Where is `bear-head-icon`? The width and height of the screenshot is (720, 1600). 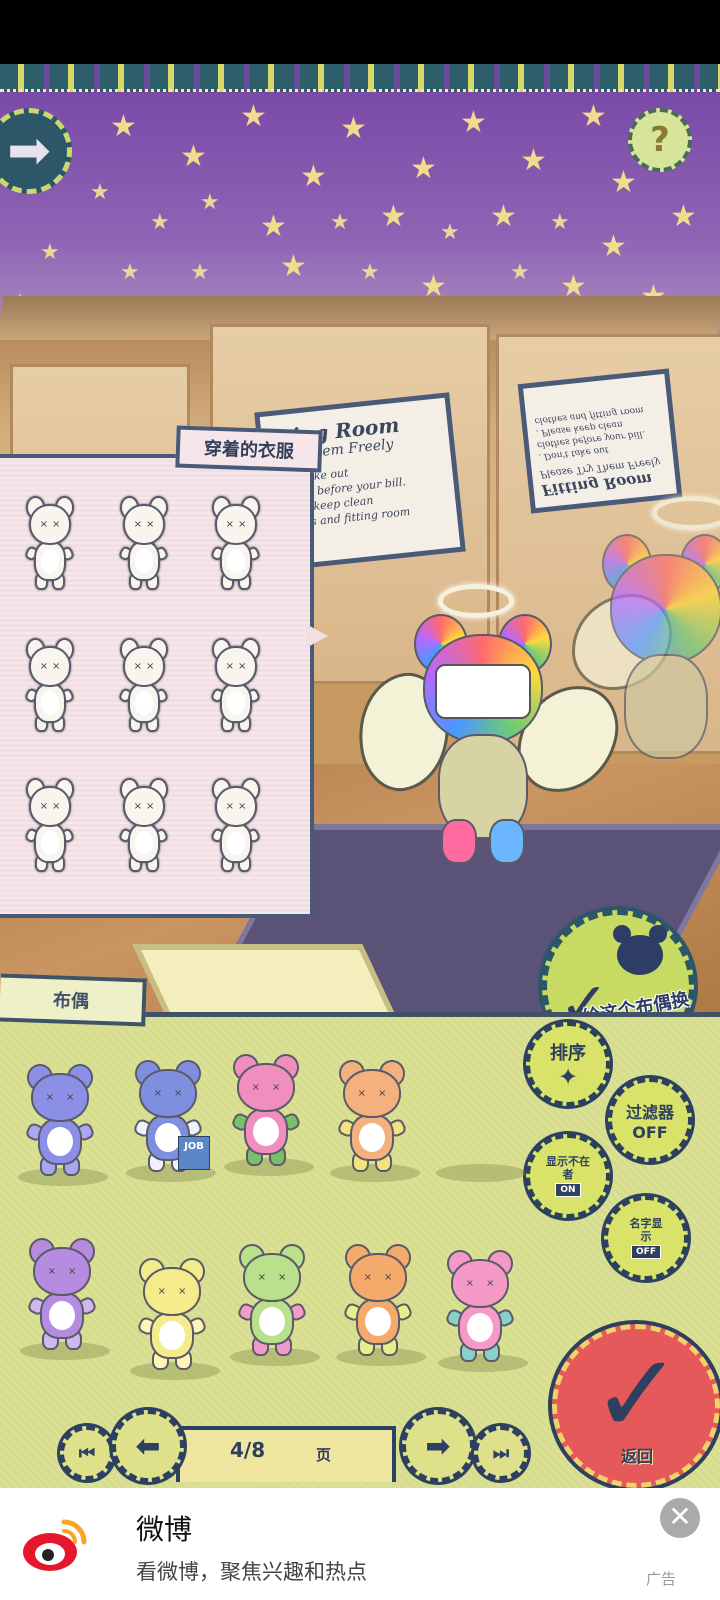
bear-head-icon is located at coordinates (640, 950).